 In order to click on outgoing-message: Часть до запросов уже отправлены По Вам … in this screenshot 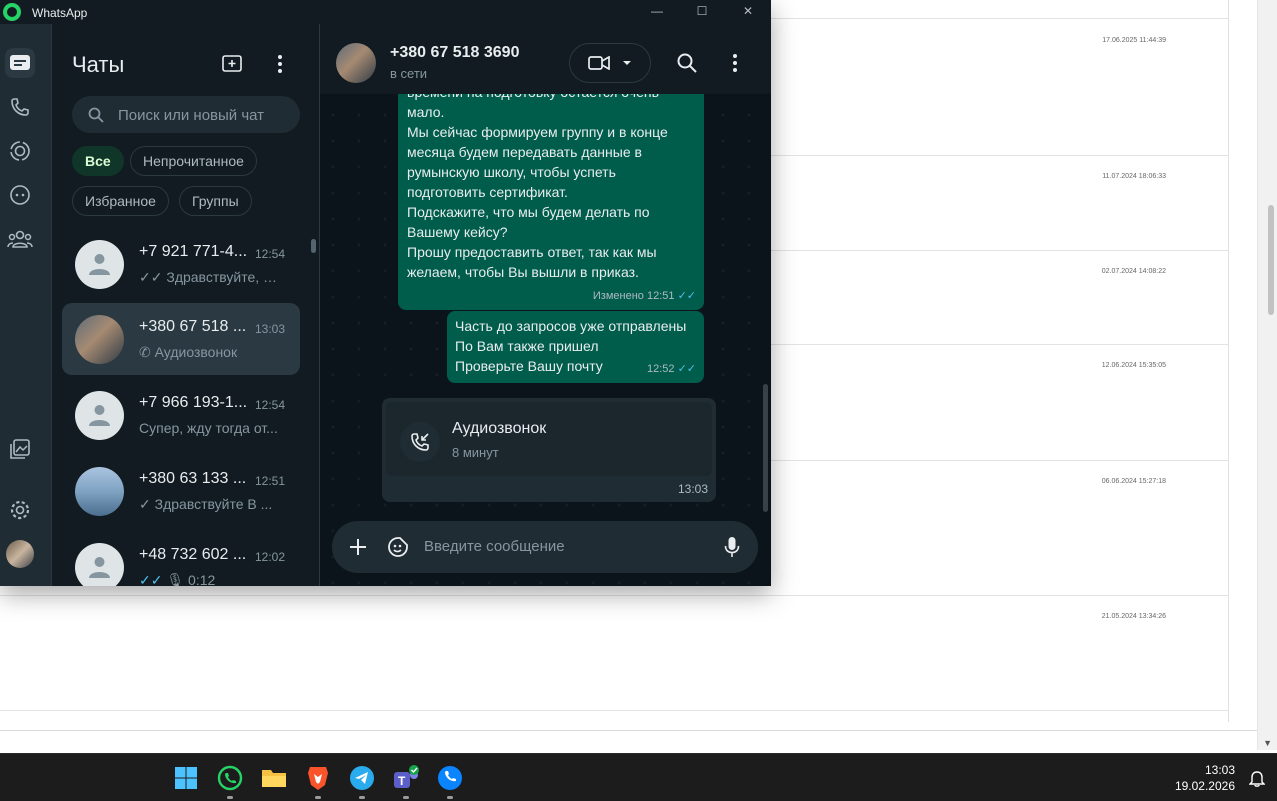, I will do `click(575, 347)`.